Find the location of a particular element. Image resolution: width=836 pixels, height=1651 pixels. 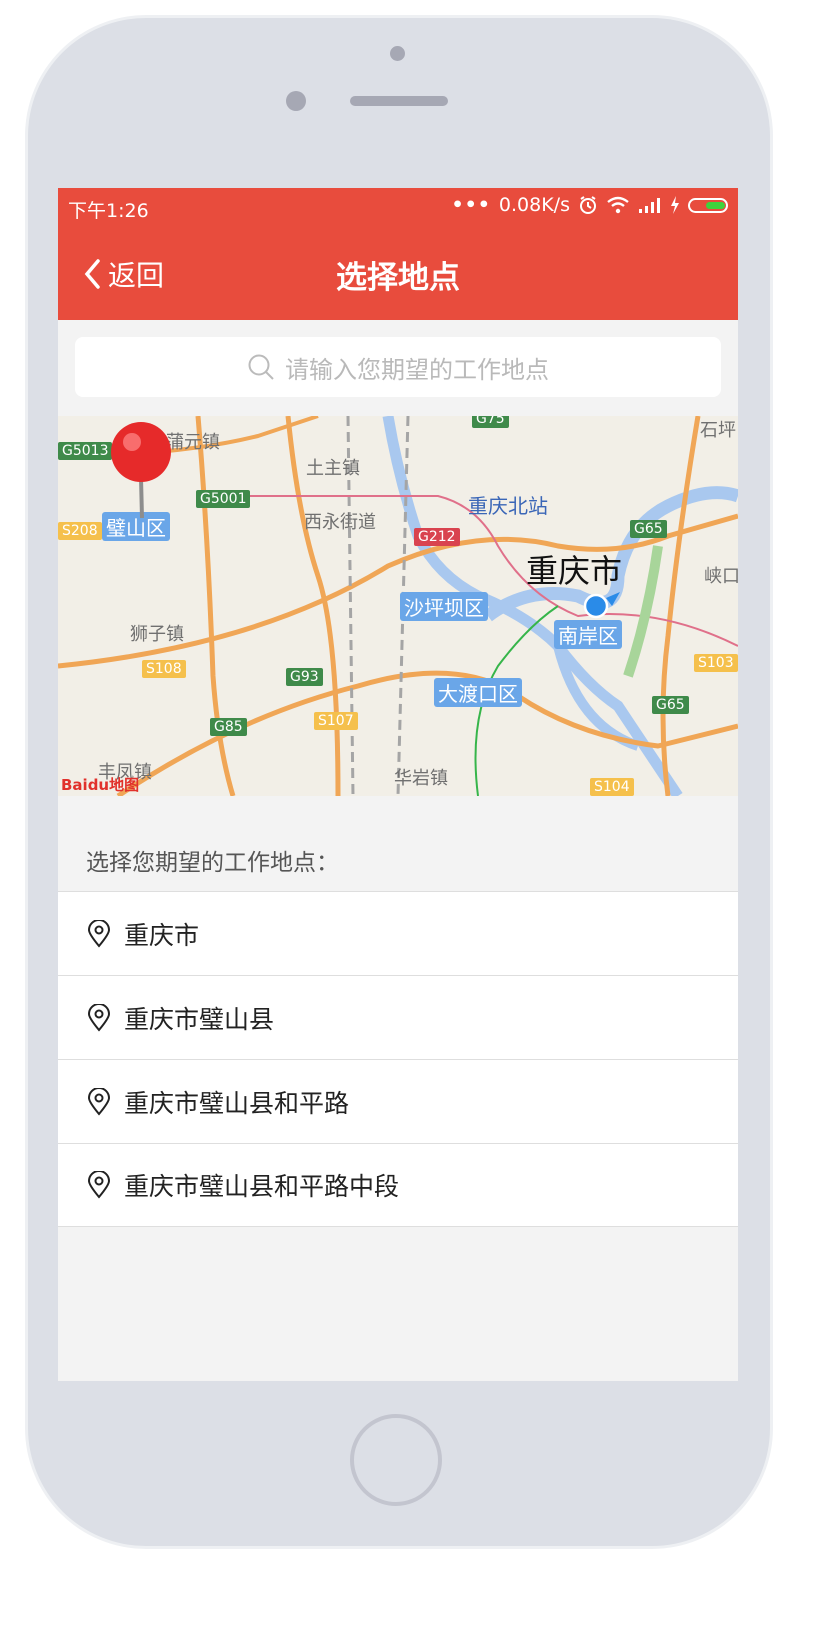

search-placeholder: 请输入您期望的工作地点 is located at coordinates (417, 369).